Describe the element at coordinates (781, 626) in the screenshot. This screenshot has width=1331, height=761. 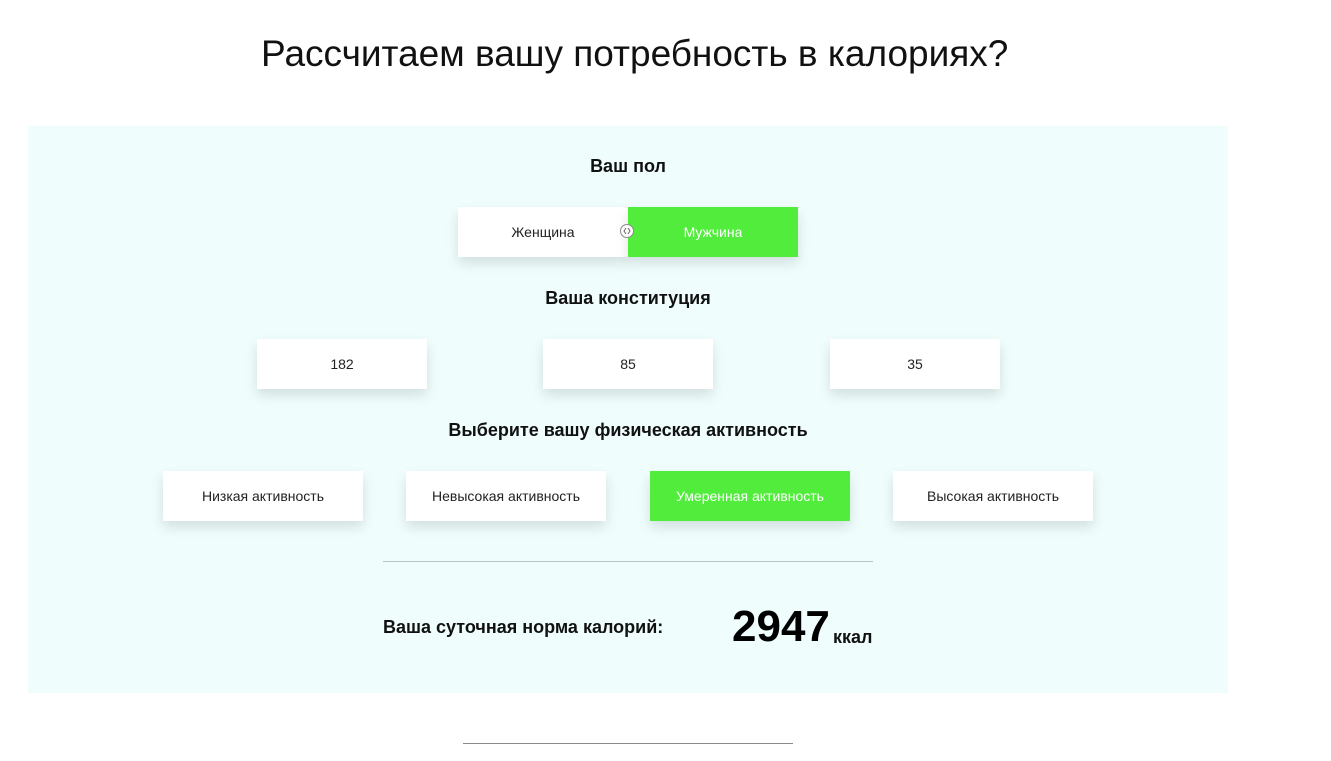
I see `calorie-value: 2947` at that location.